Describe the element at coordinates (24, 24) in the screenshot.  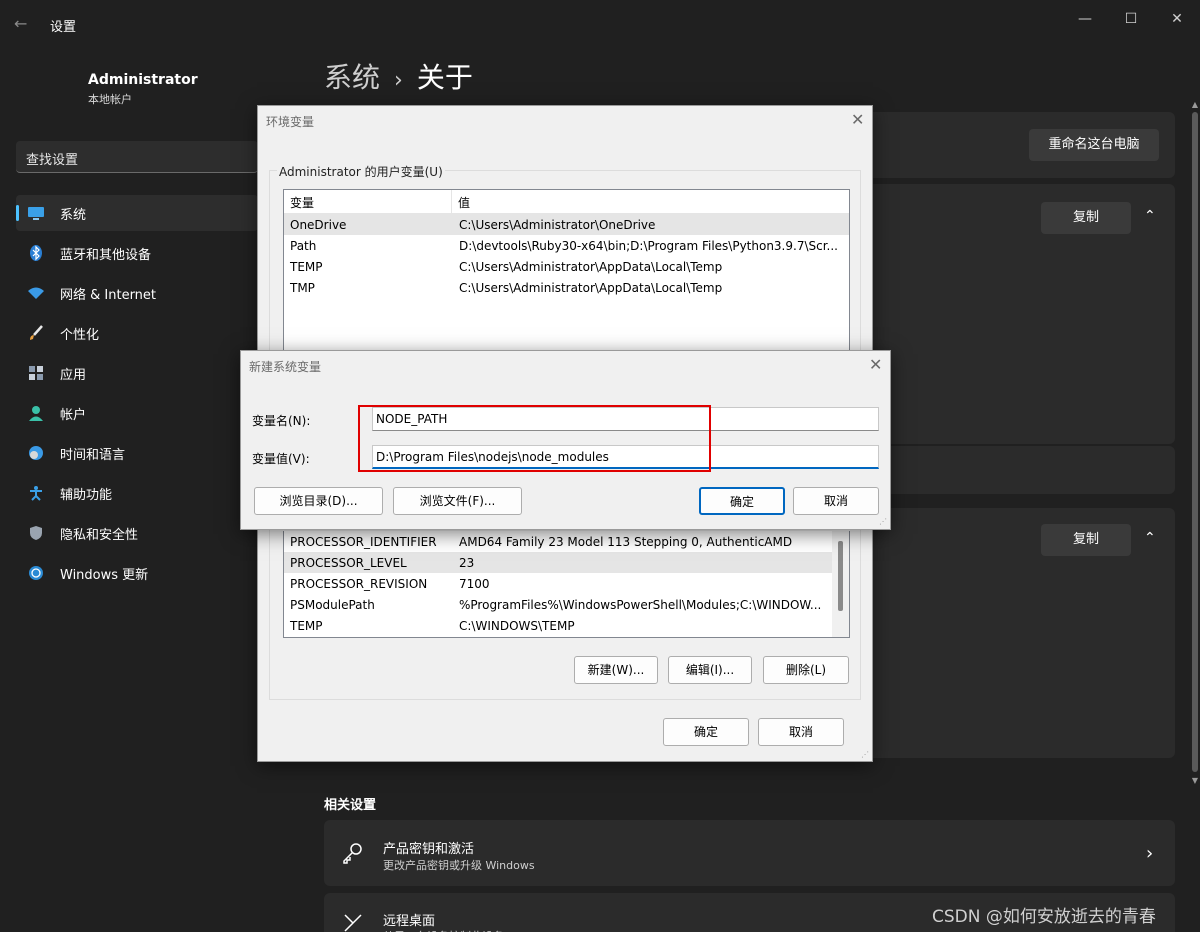
I see `back-arrow-icon: ←` at that location.